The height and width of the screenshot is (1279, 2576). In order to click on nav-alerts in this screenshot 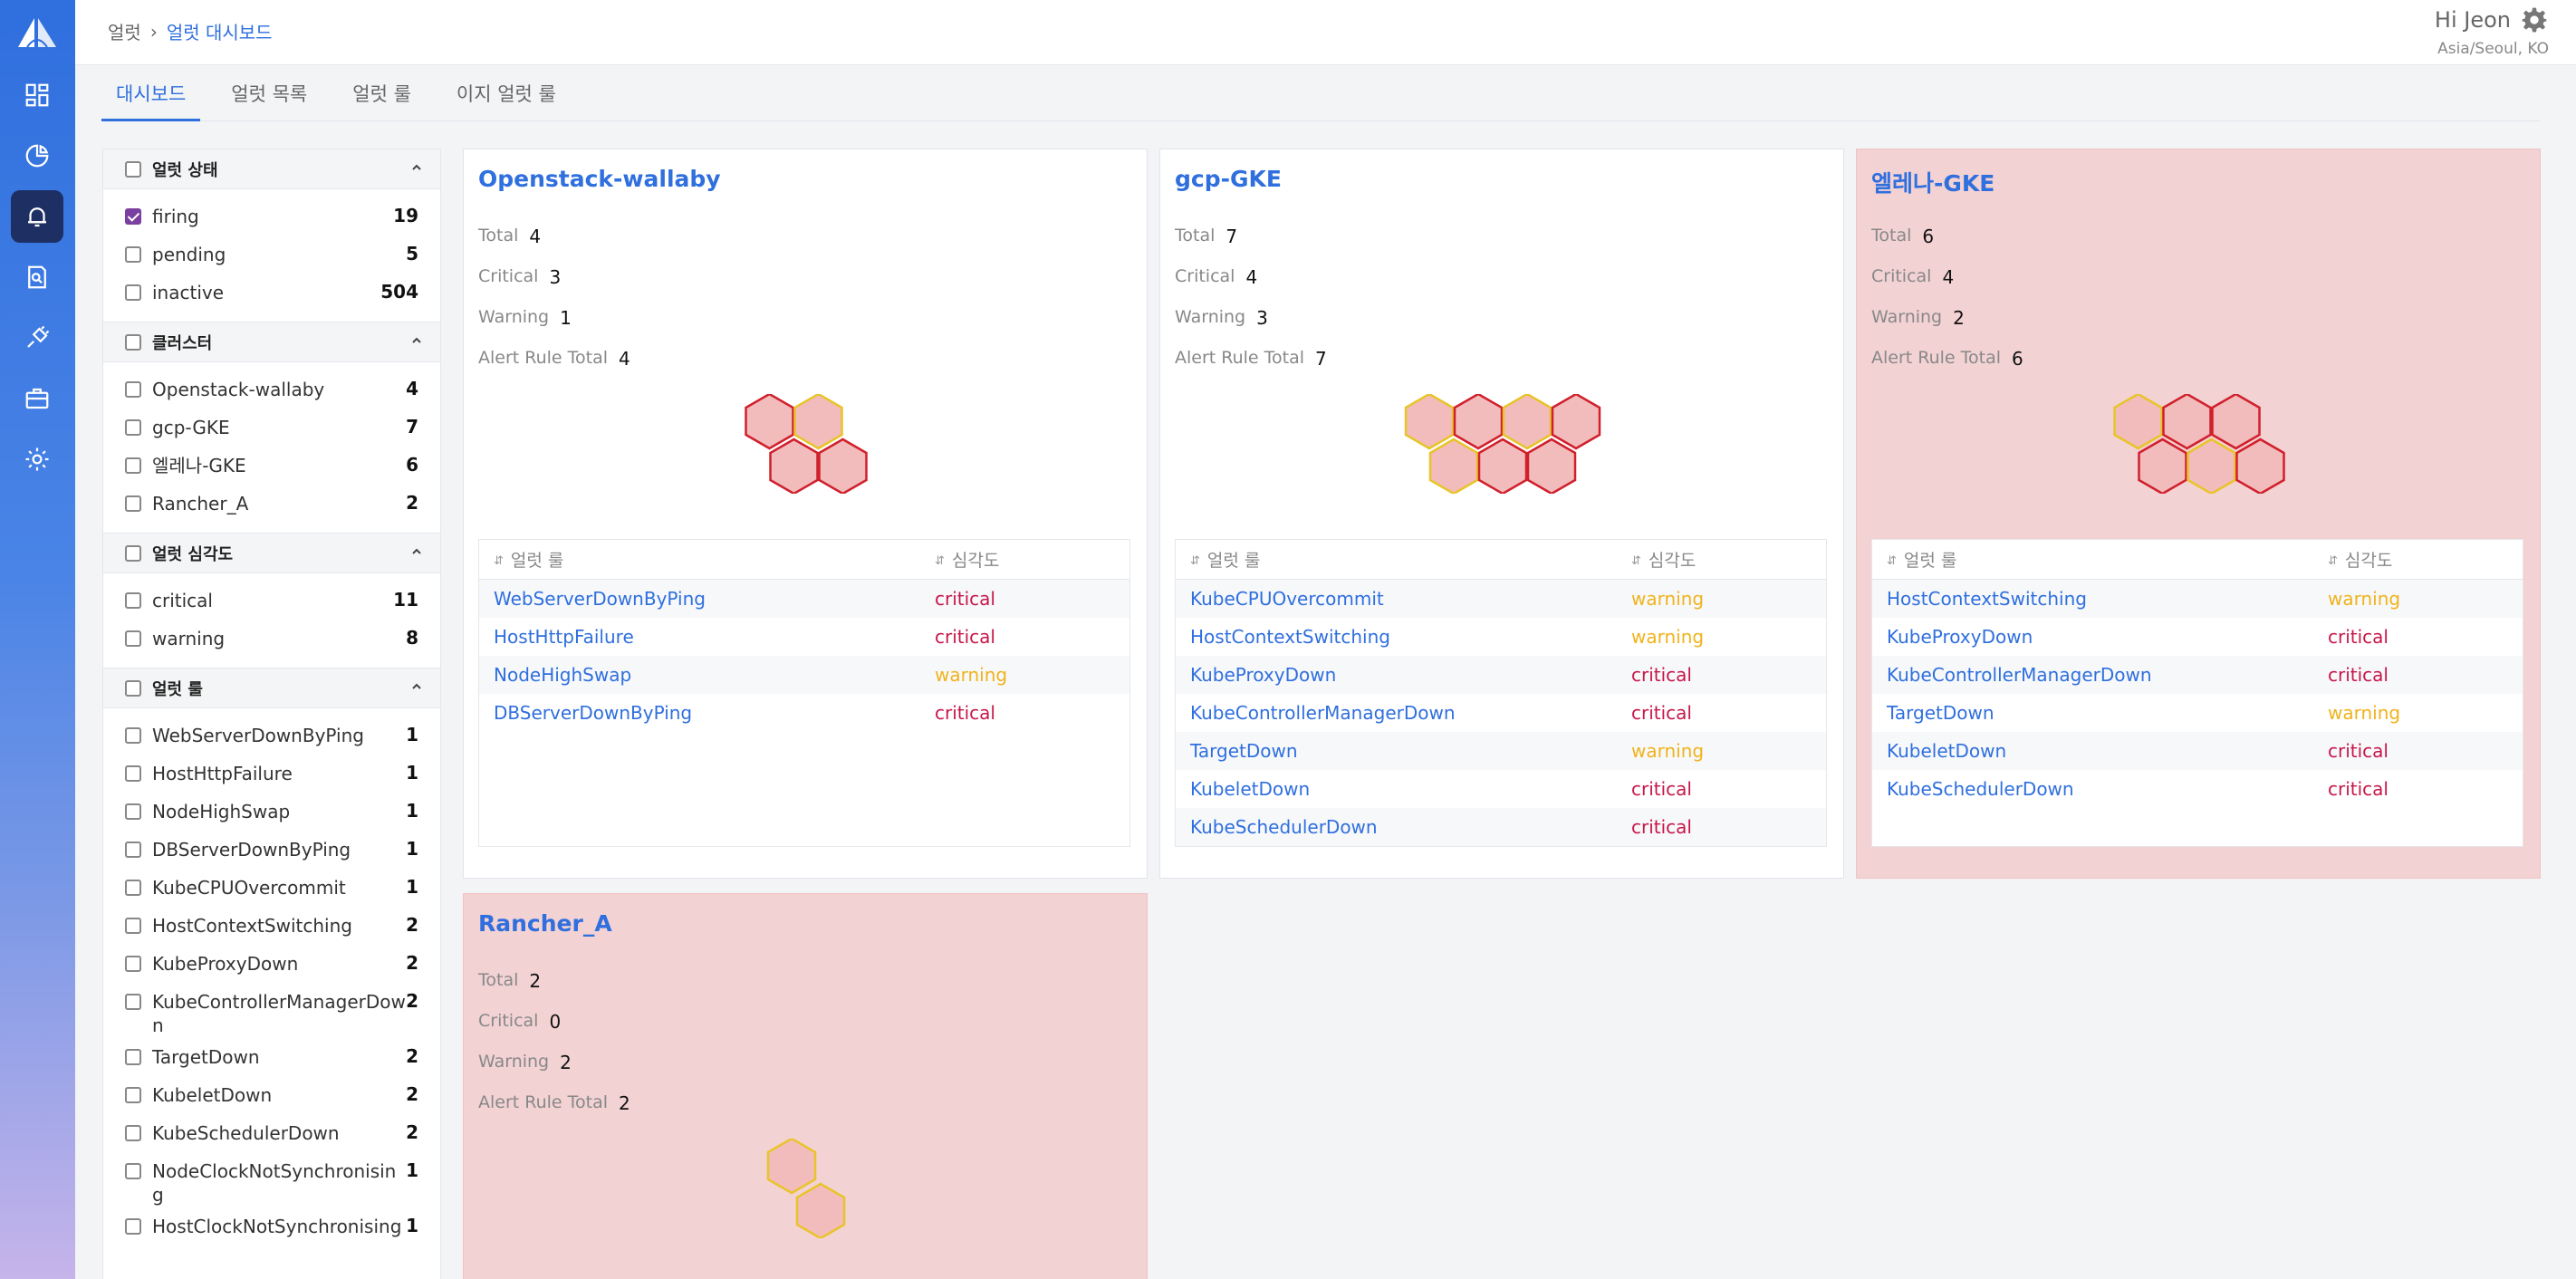, I will do `click(37, 216)`.